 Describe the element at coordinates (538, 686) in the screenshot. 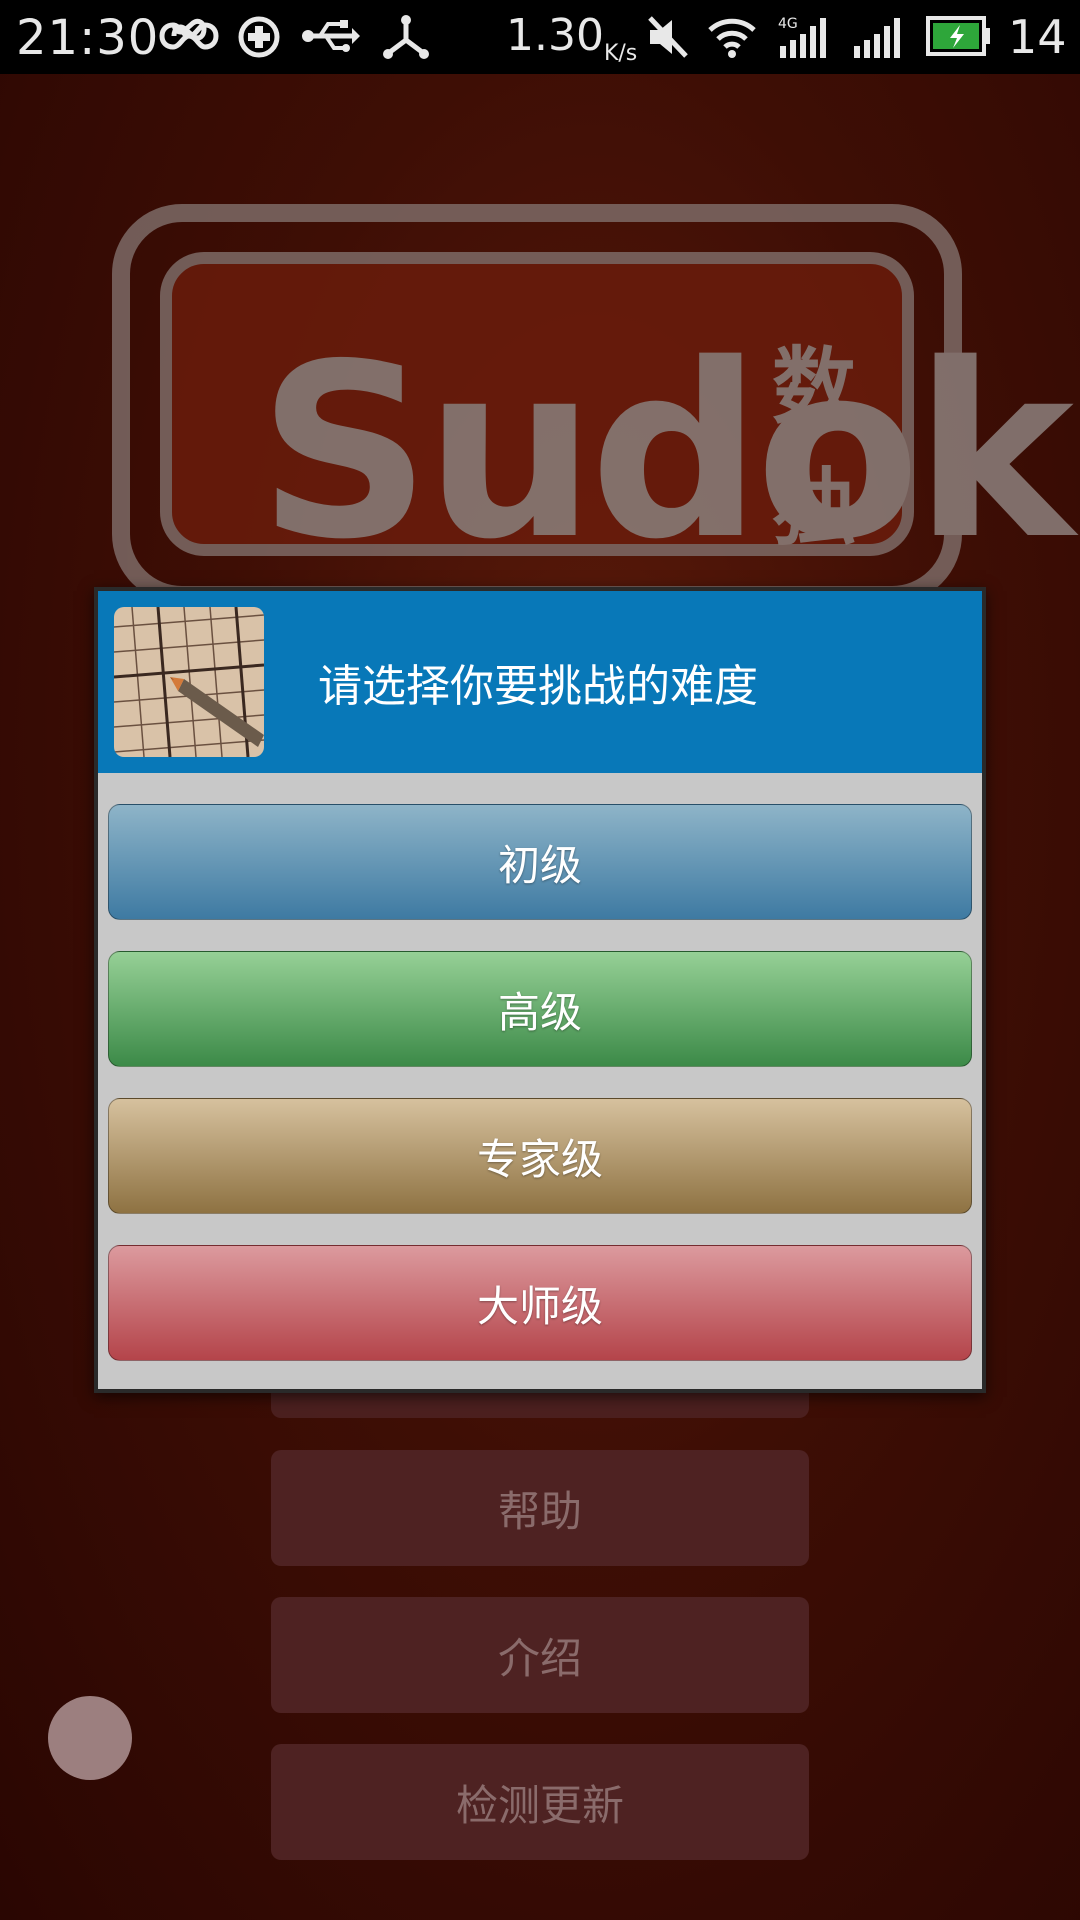

I see `dialog-title: 请选择你要挑战的难度` at that location.